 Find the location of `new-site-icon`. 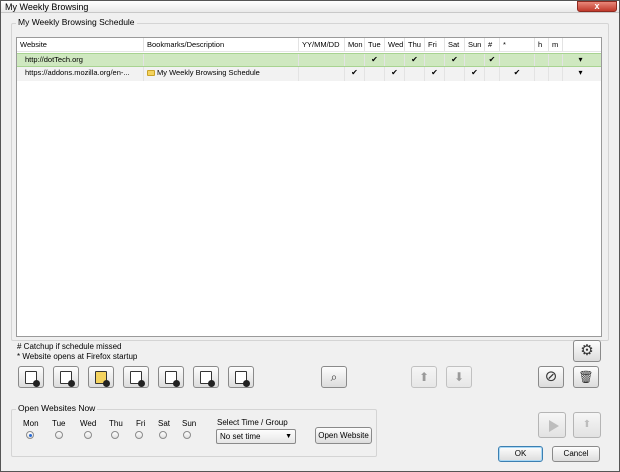

new-site-icon is located at coordinates (32, 379).